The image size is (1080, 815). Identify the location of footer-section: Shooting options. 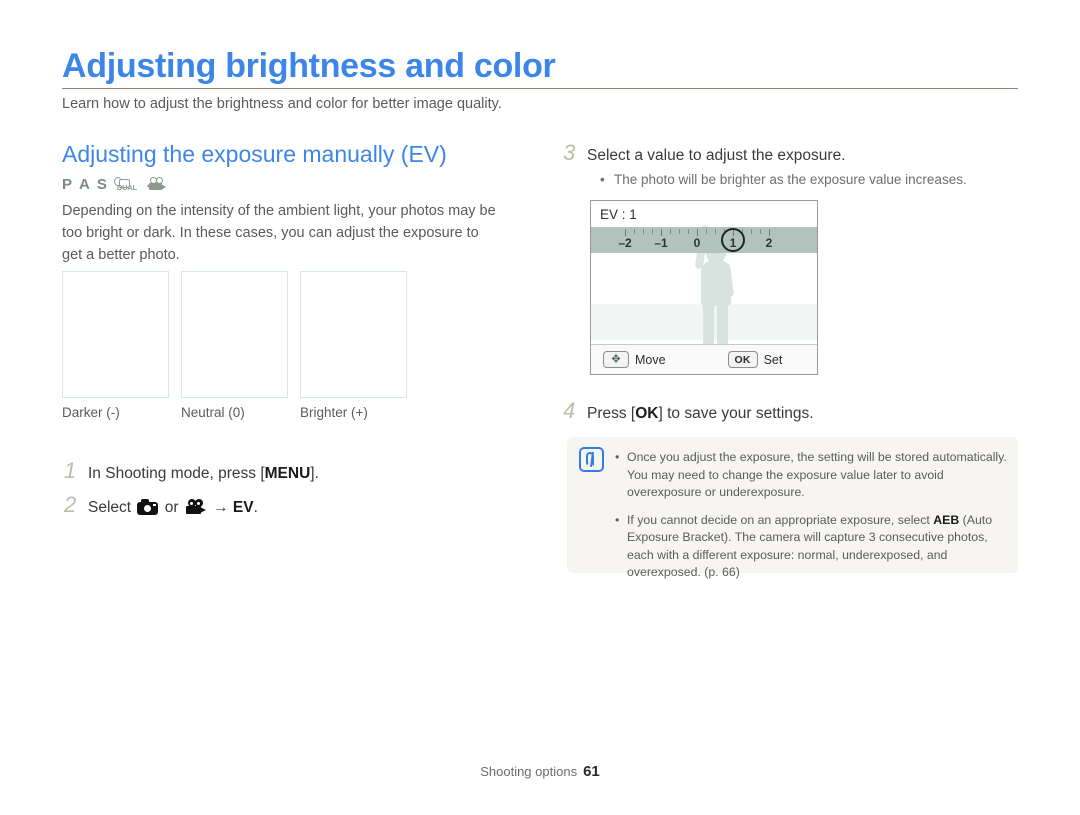
(529, 771).